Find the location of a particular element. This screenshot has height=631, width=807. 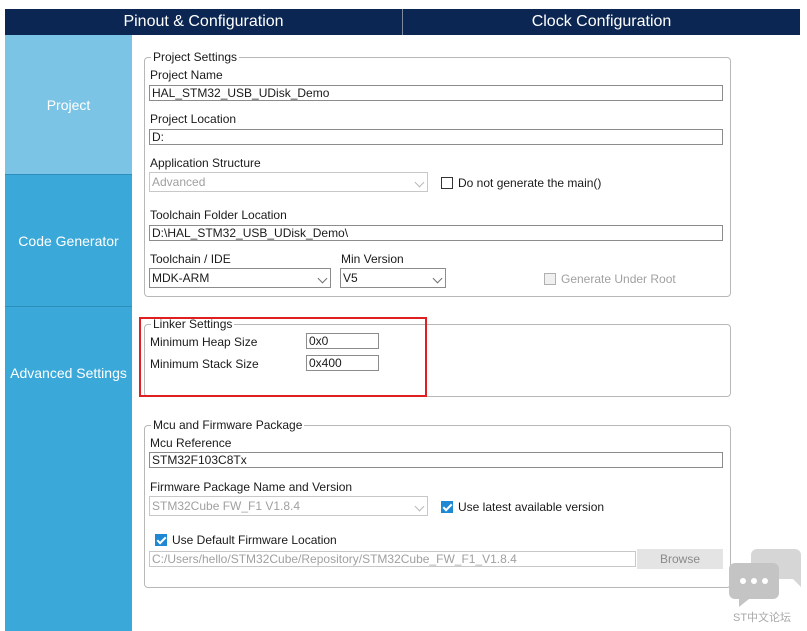

min-version-value: V5 is located at coordinates (350, 278).